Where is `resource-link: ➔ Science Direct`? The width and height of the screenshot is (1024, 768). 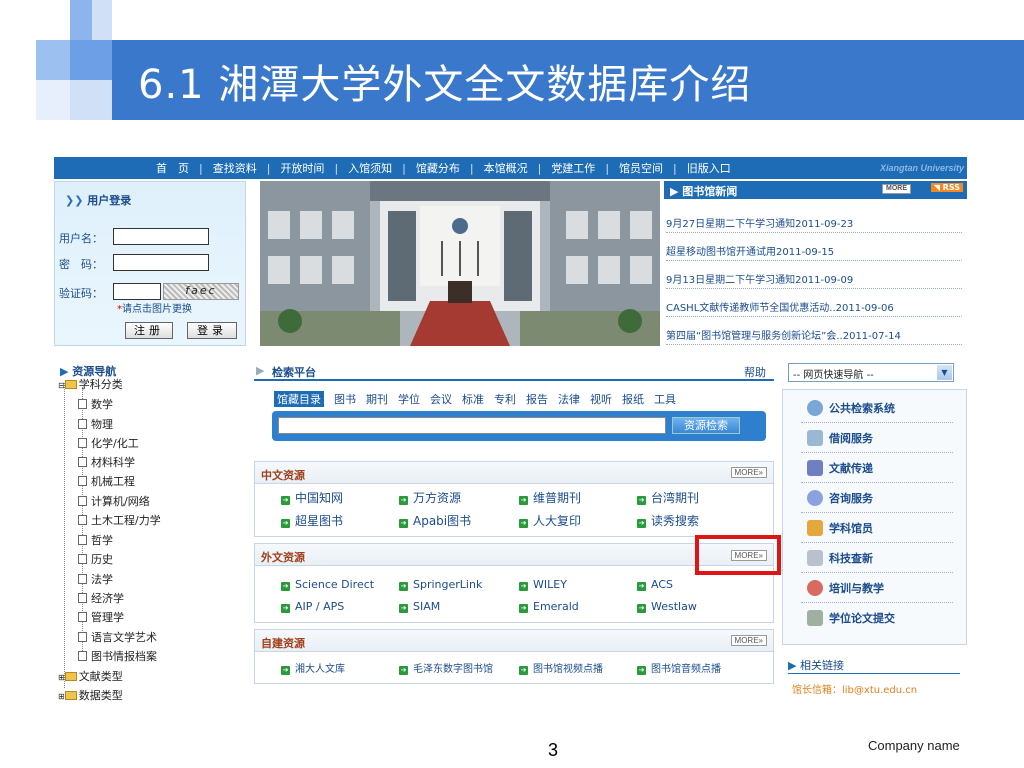
resource-link: ➔ Science Direct is located at coordinates (327, 584).